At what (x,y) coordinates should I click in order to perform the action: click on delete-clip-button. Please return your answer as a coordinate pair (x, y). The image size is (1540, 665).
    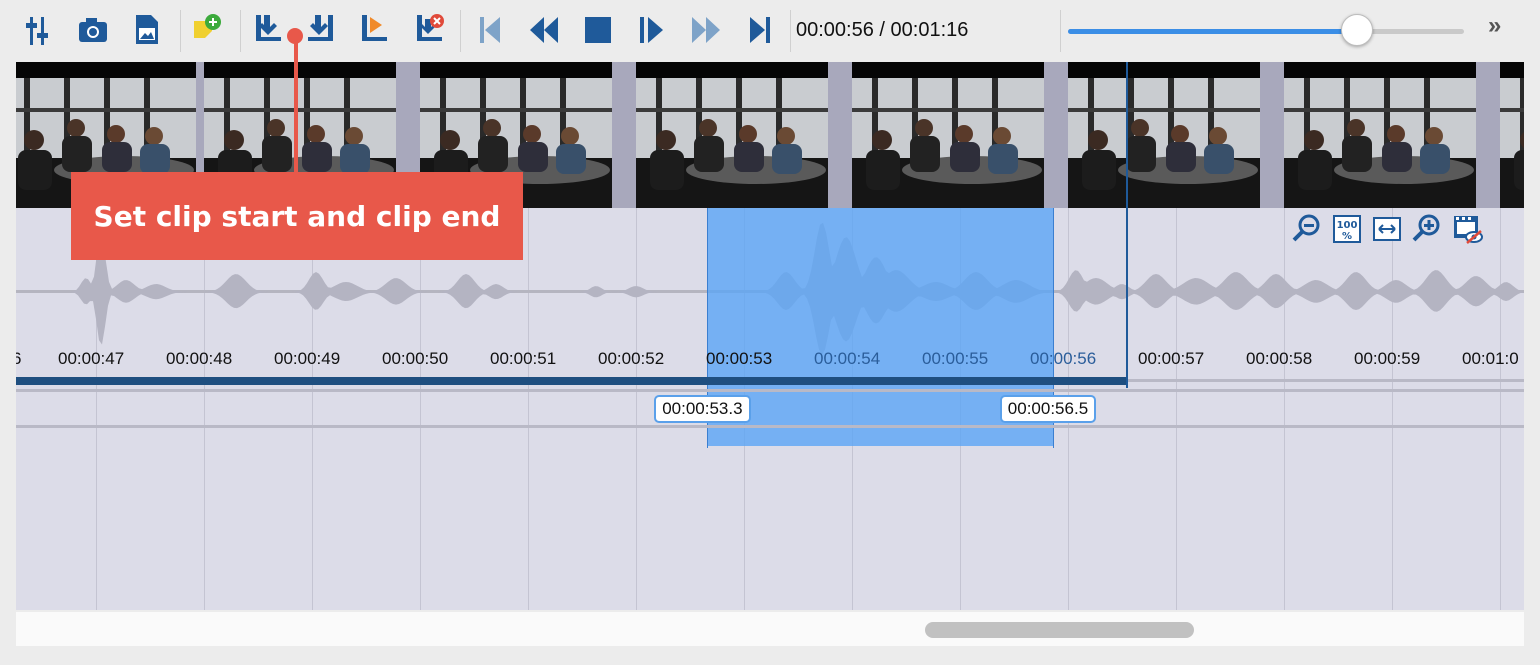
    Looking at the image, I should click on (429, 30).